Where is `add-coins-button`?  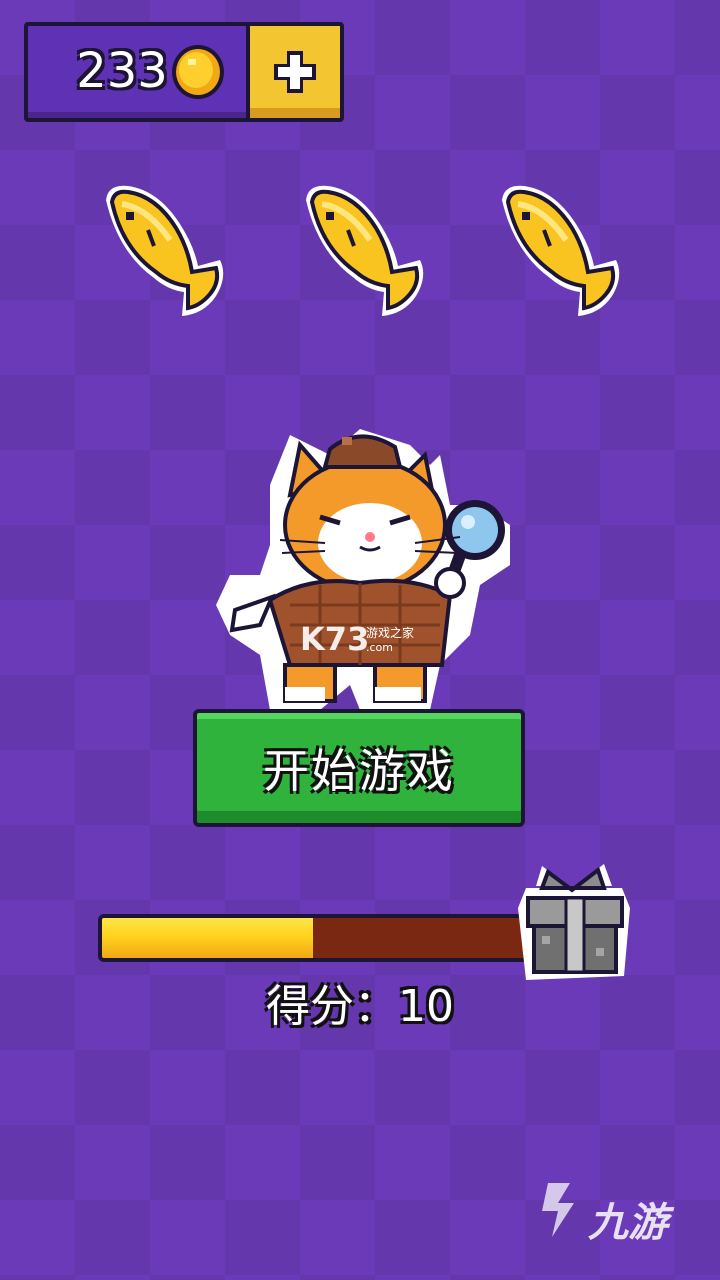
add-coins-button is located at coordinates (295, 72).